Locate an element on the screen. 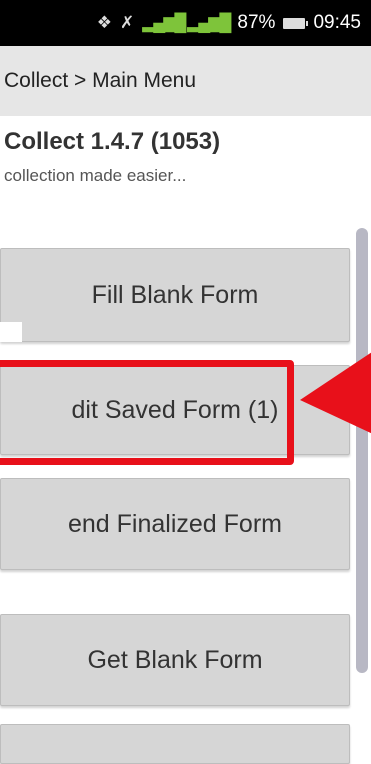 This screenshot has width=371, height=764. edit-saved-form-label: dit Saved Form (1) is located at coordinates (175, 409).